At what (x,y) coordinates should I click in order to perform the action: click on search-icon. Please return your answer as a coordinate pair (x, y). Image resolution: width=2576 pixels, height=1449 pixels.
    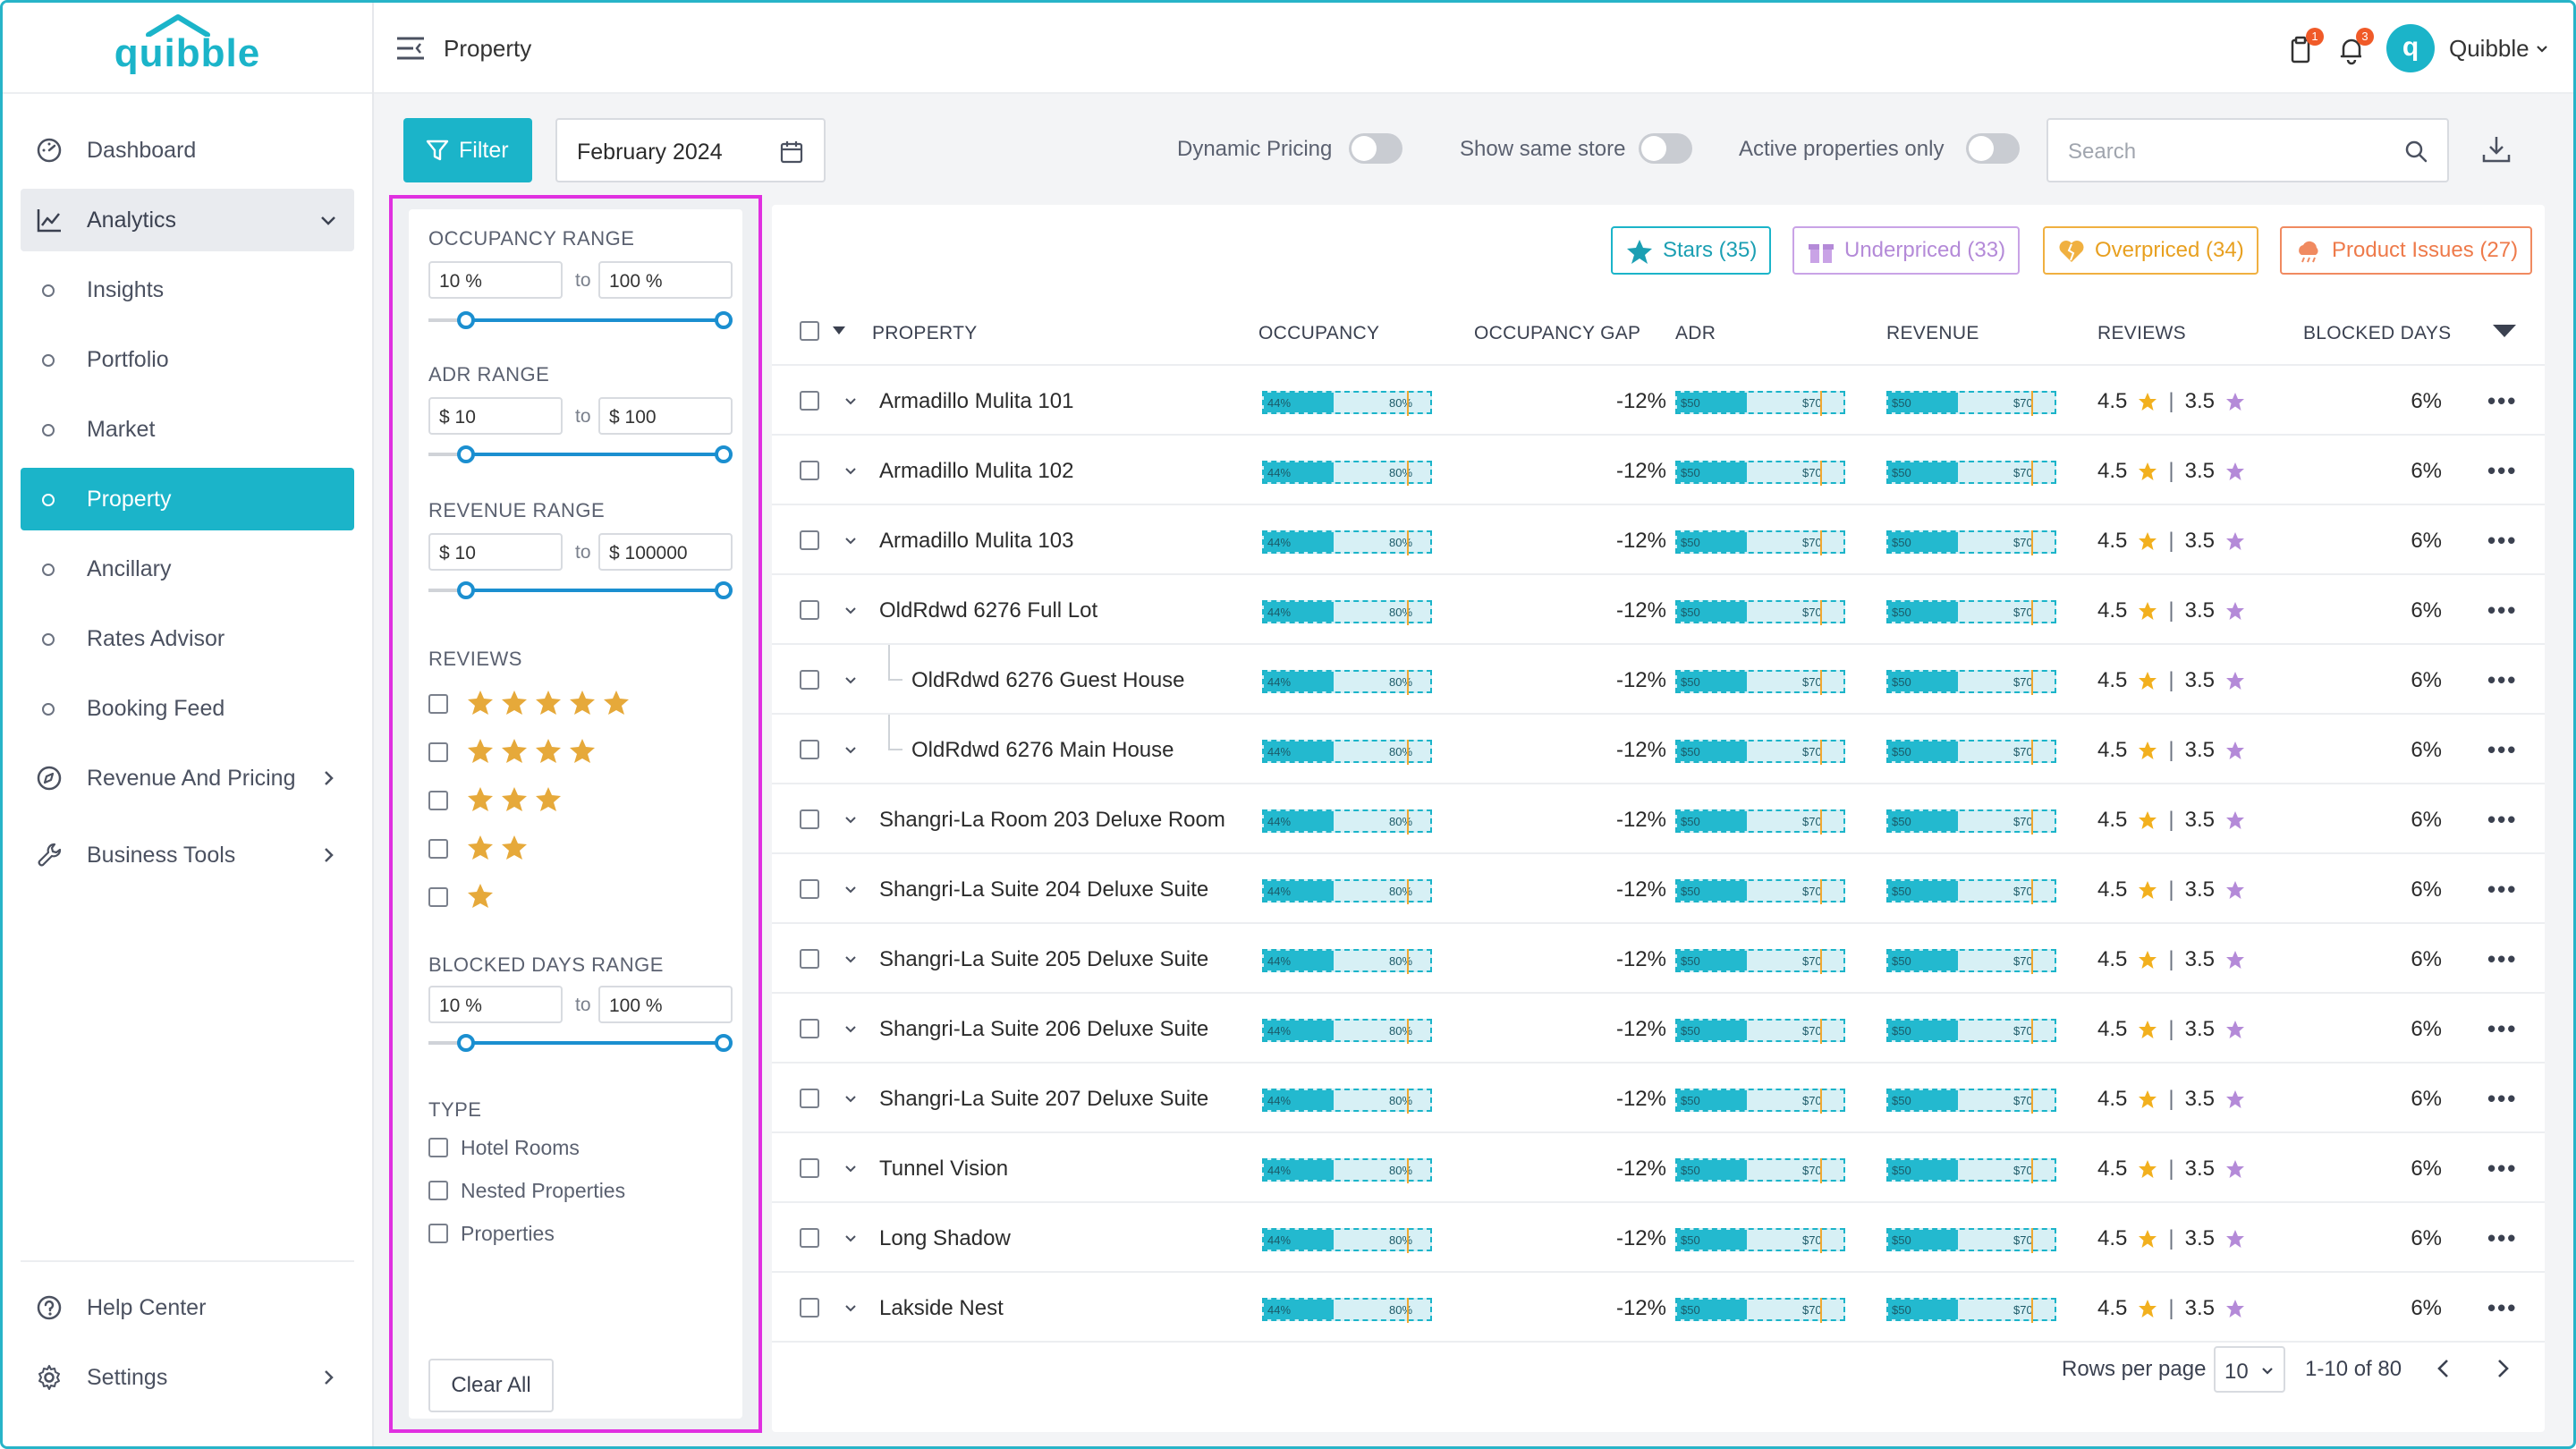
    Looking at the image, I should click on (2415, 151).